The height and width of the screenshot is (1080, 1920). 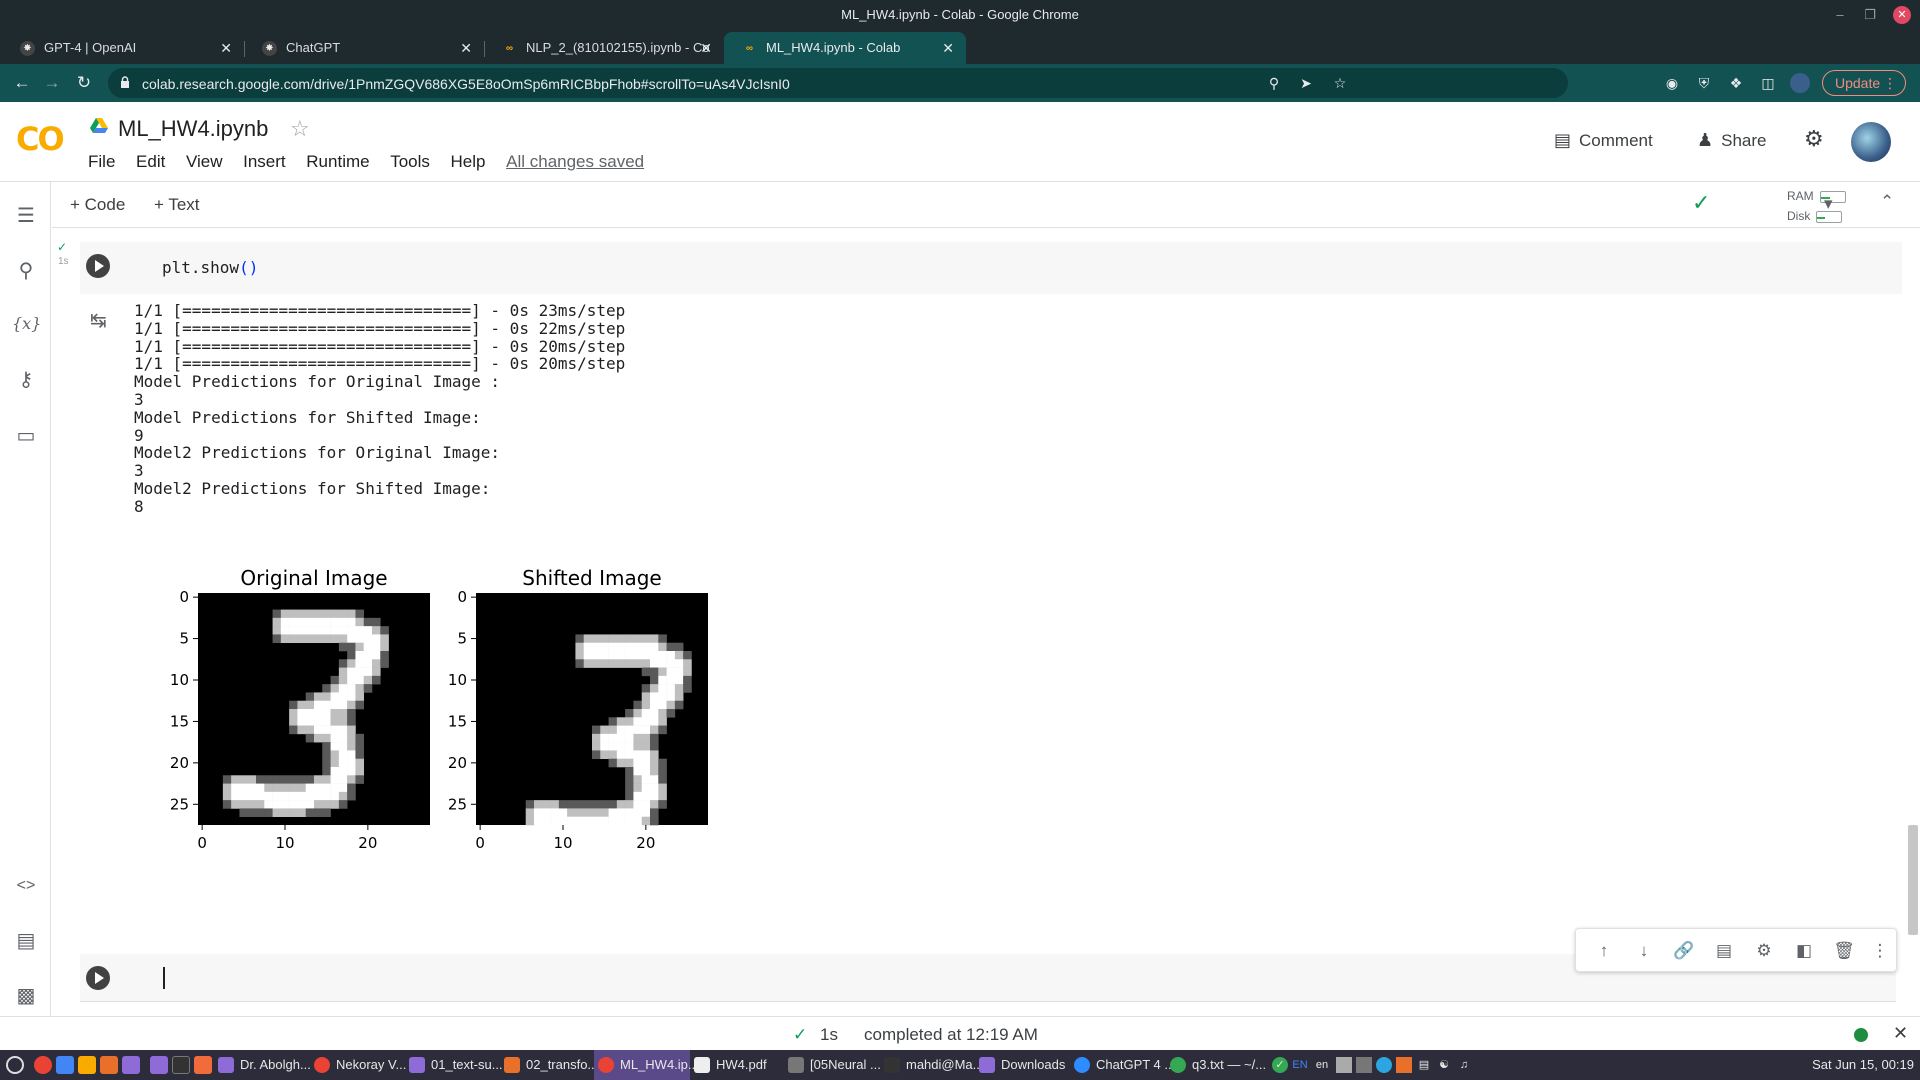 I want to click on tab-gpt4-openai: ✸ GPT-4 | OpenAI ✕, so click(x=123, y=48).